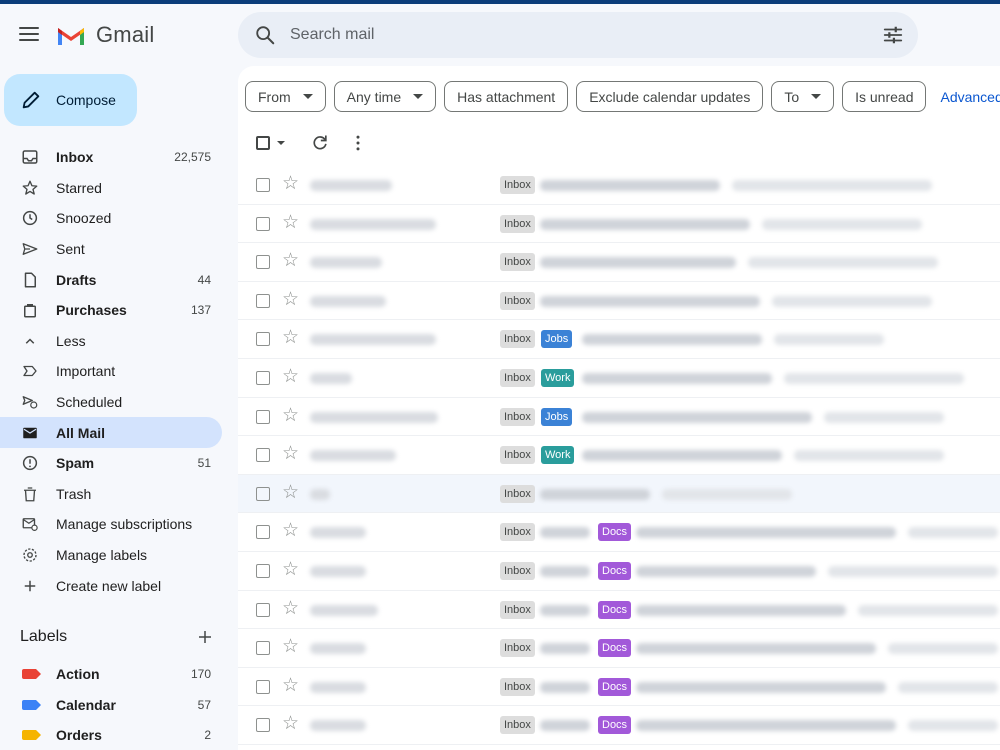 This screenshot has width=1000, height=750. What do you see at coordinates (111, 310) in the screenshot?
I see `sidebar-item-purchases: Purchases 137` at bounding box center [111, 310].